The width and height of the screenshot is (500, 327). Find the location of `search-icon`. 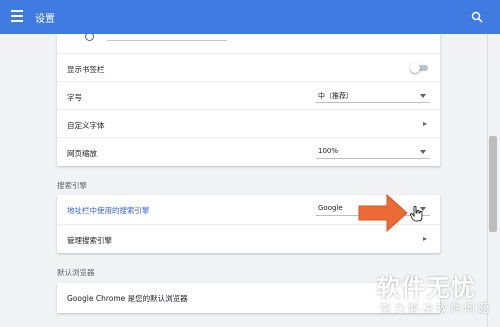

search-icon is located at coordinates (477, 17).